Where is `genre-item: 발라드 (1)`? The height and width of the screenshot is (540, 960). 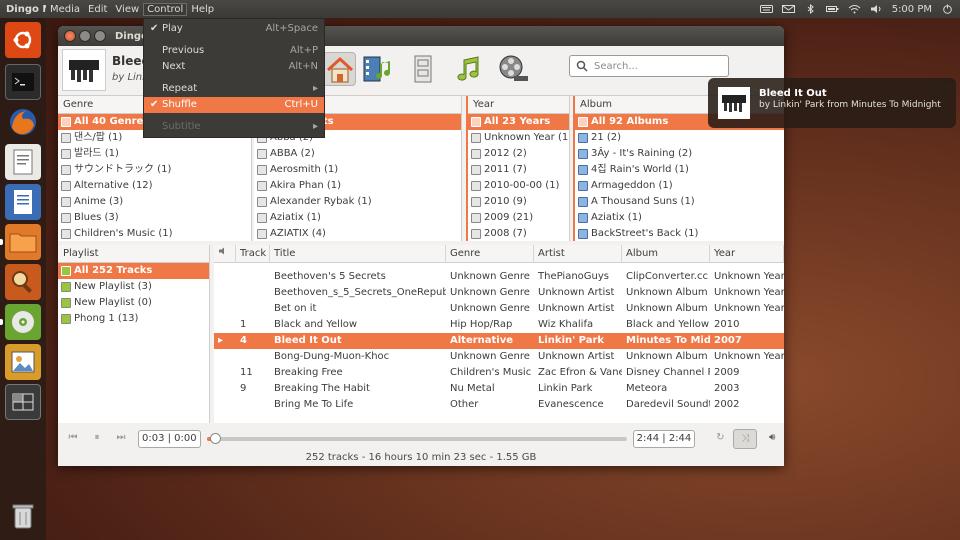
genre-item: 발라드 (1) is located at coordinates (154, 154).